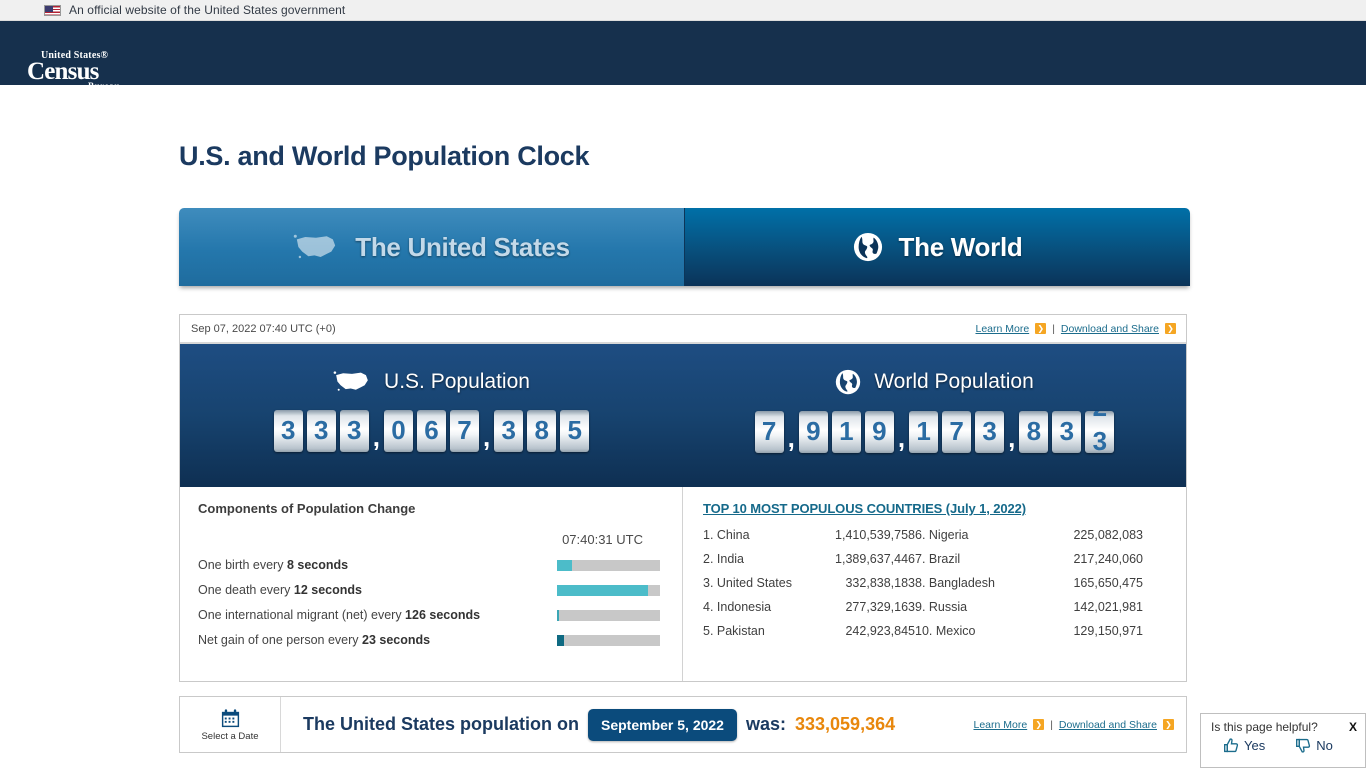 The height and width of the screenshot is (768, 1366). Describe the element at coordinates (1314, 745) in the screenshot. I see `feedback-no-button: No` at that location.